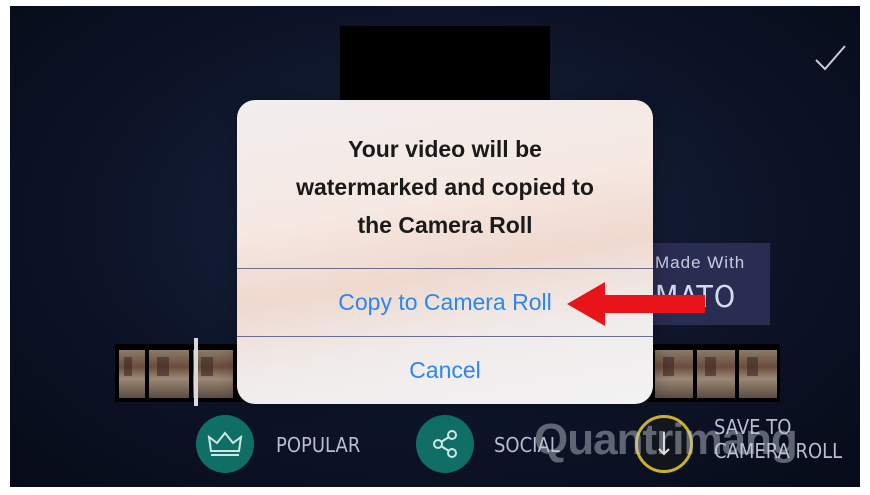  Describe the element at coordinates (196, 372) in the screenshot. I see `playhead-handle` at that location.